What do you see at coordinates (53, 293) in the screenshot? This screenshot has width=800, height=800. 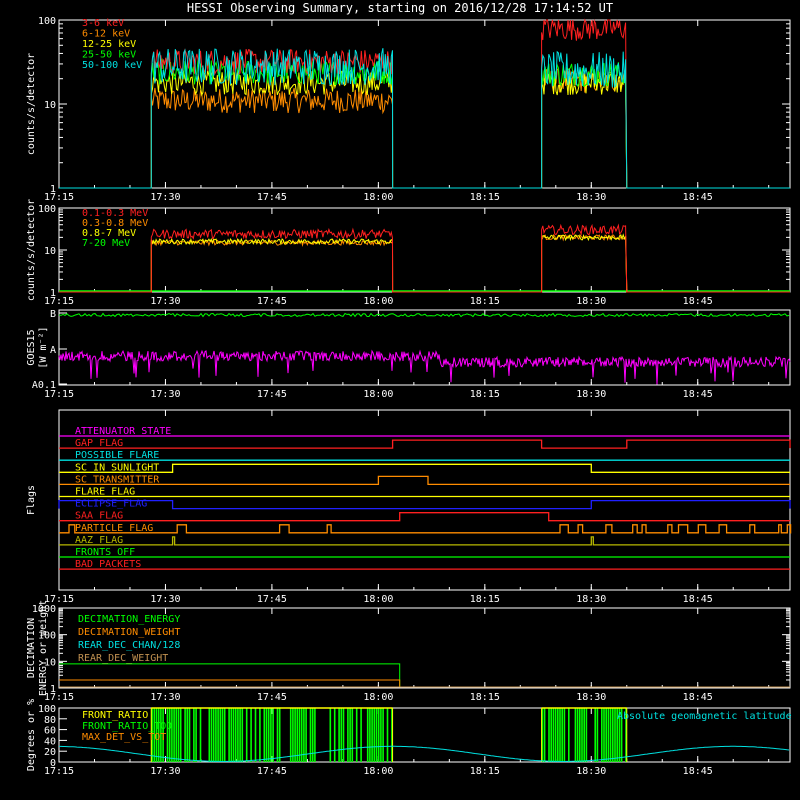 I see `y-tick-label: 1` at bounding box center [53, 293].